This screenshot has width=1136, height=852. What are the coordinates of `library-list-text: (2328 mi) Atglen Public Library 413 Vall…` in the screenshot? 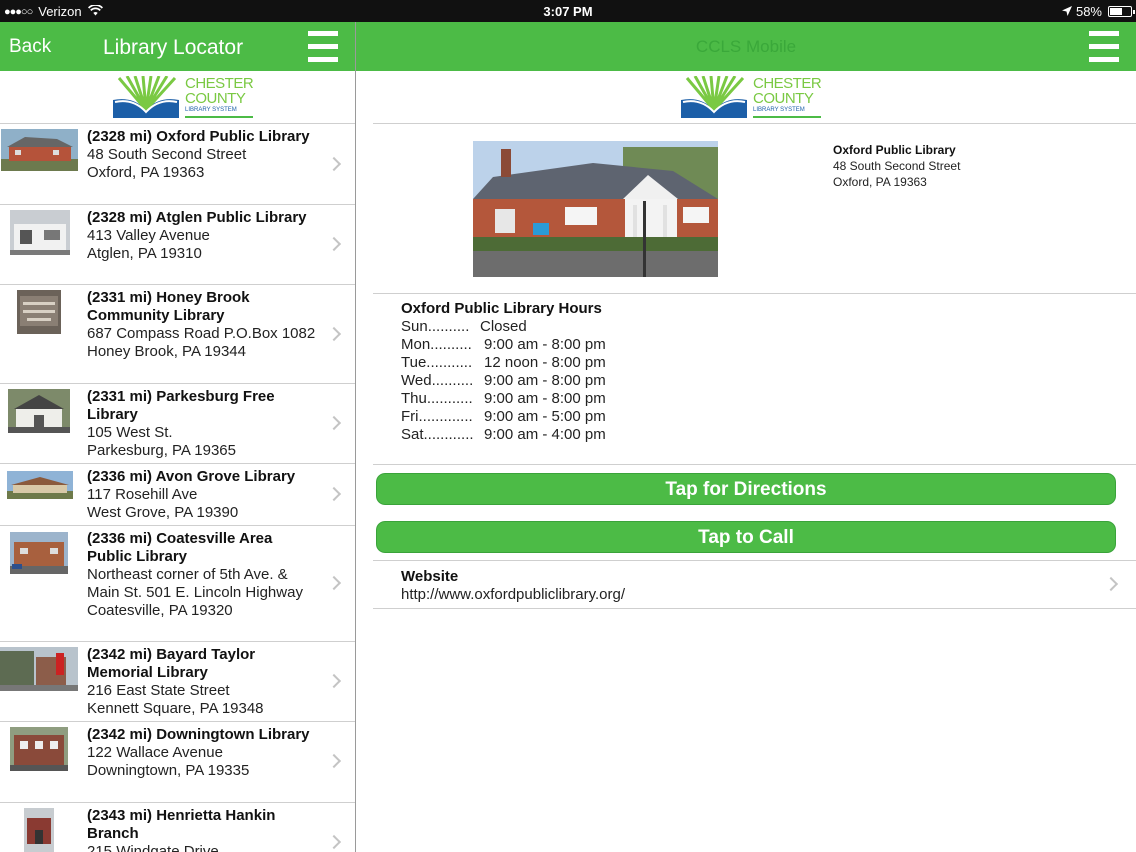 It's located at (202, 236).